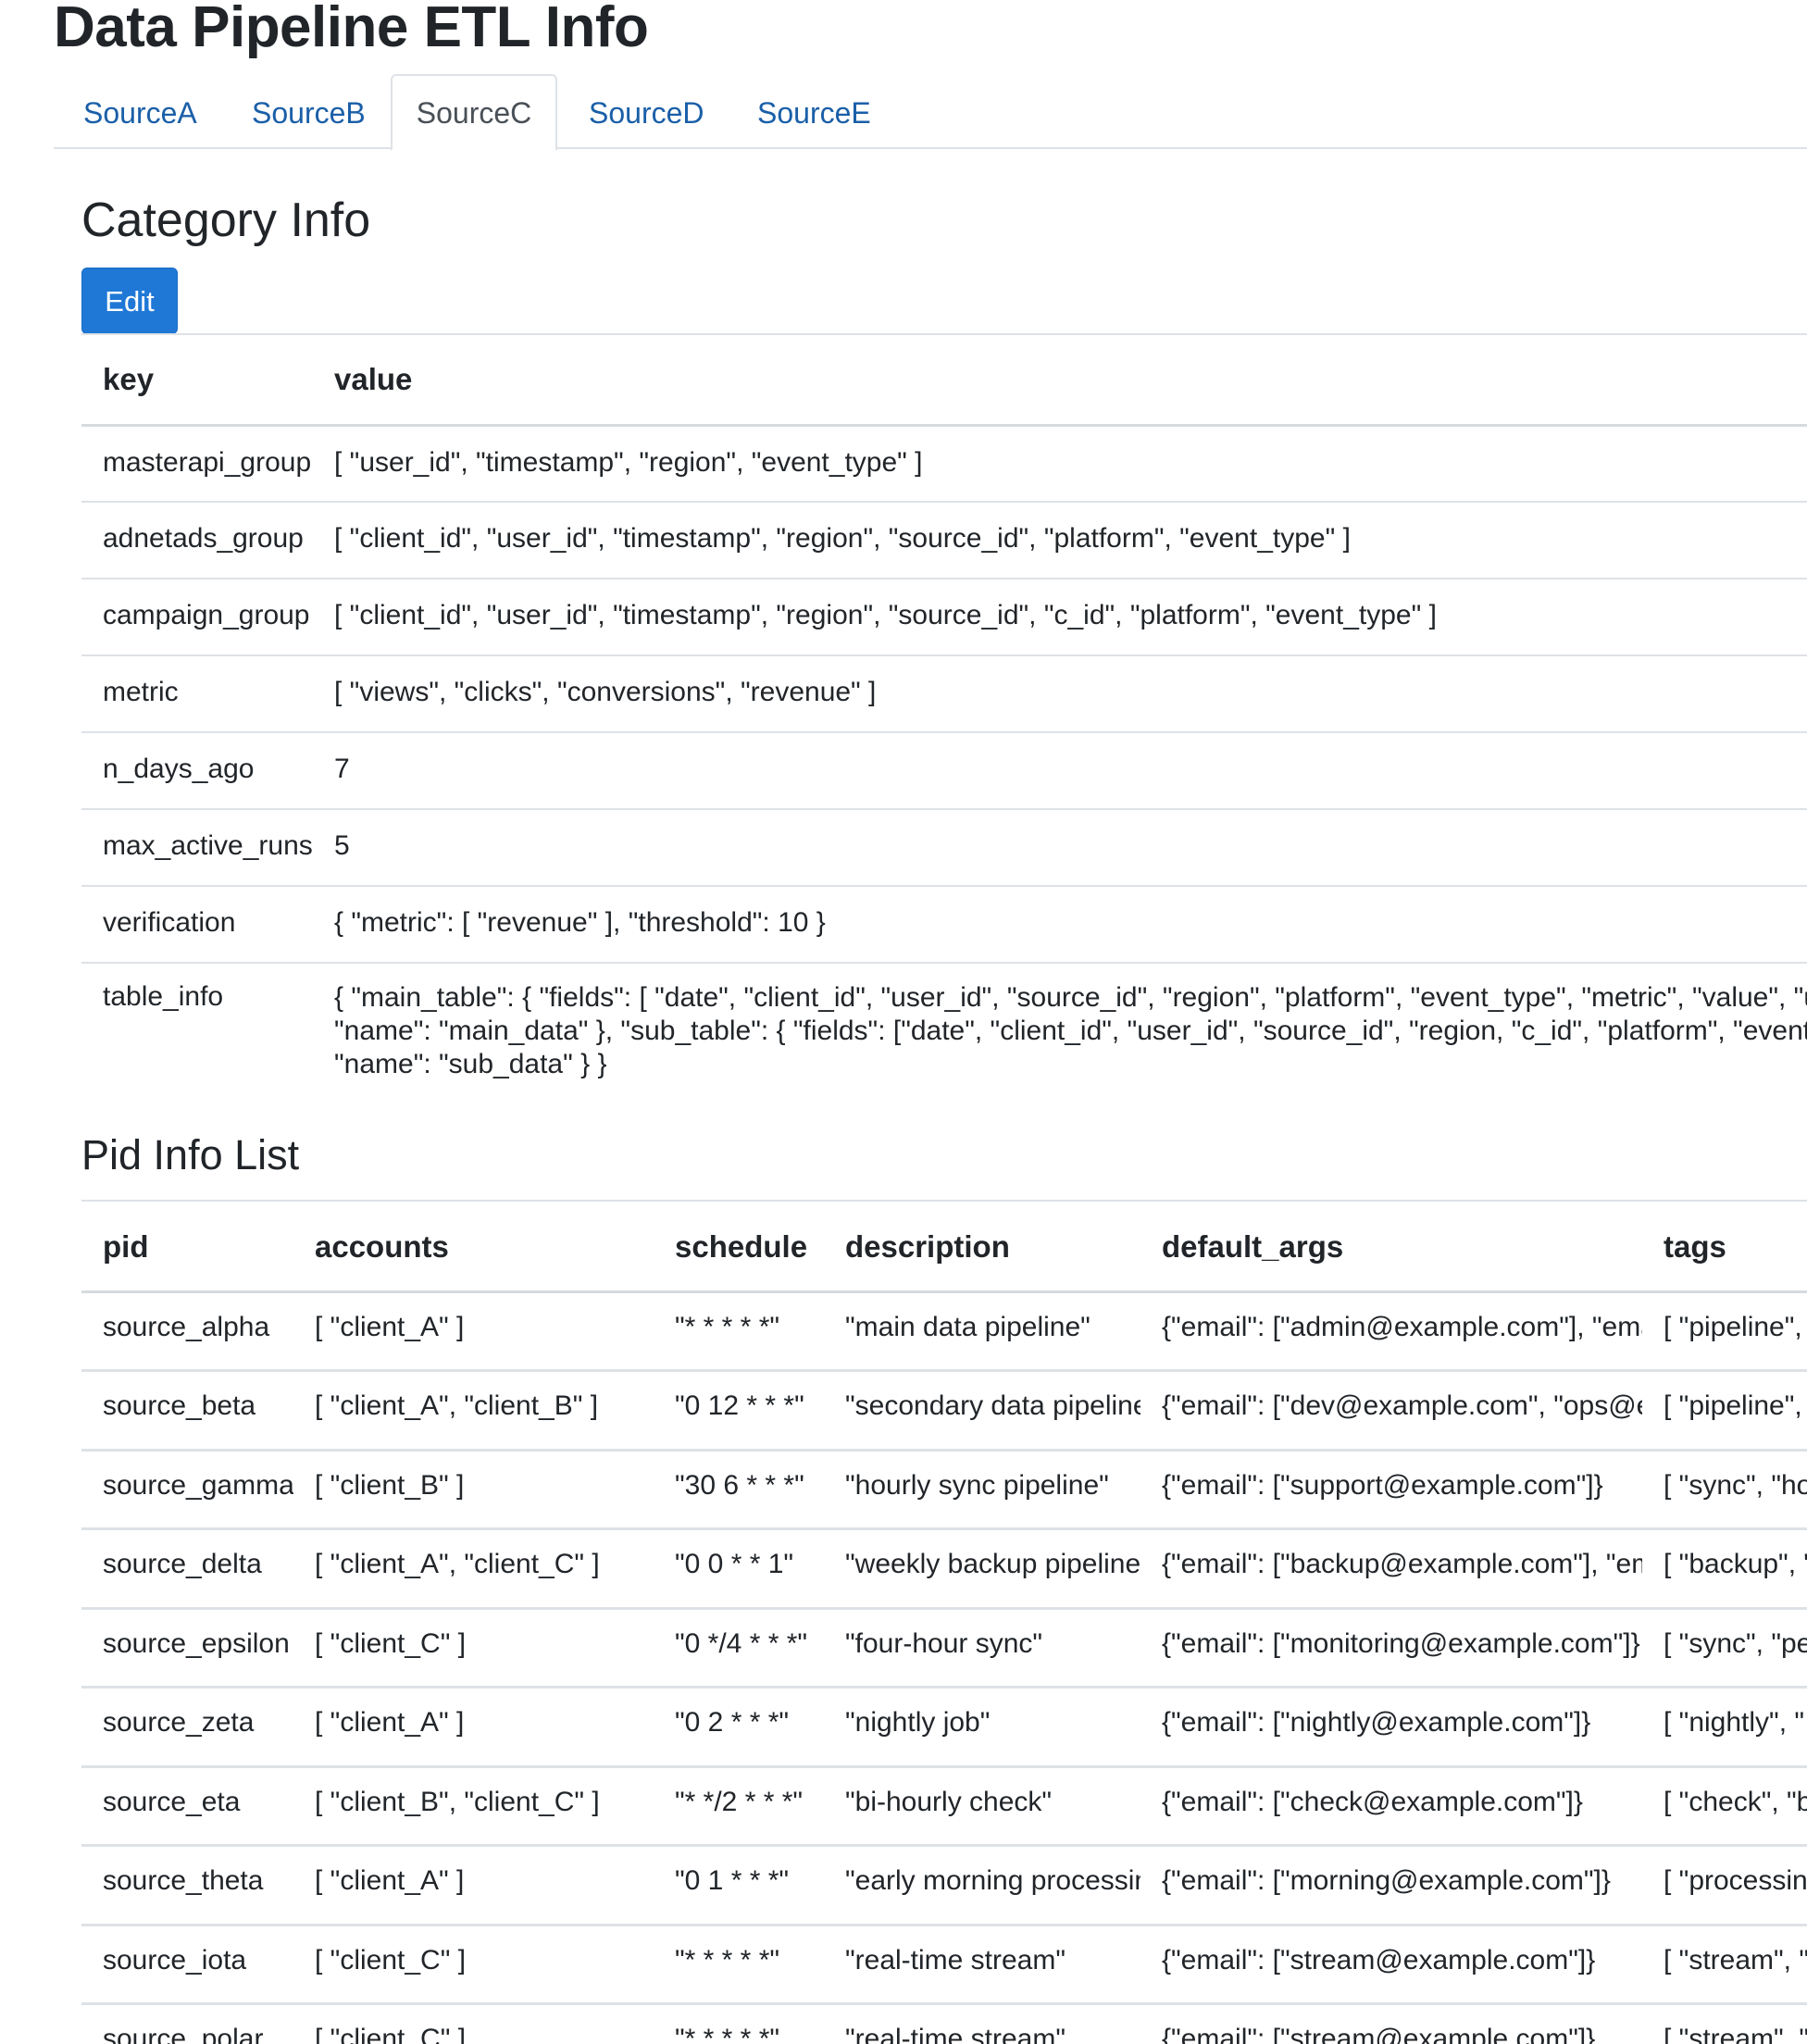  Describe the element at coordinates (741, 1246) in the screenshot. I see `column-header-schedule: schedule` at that location.